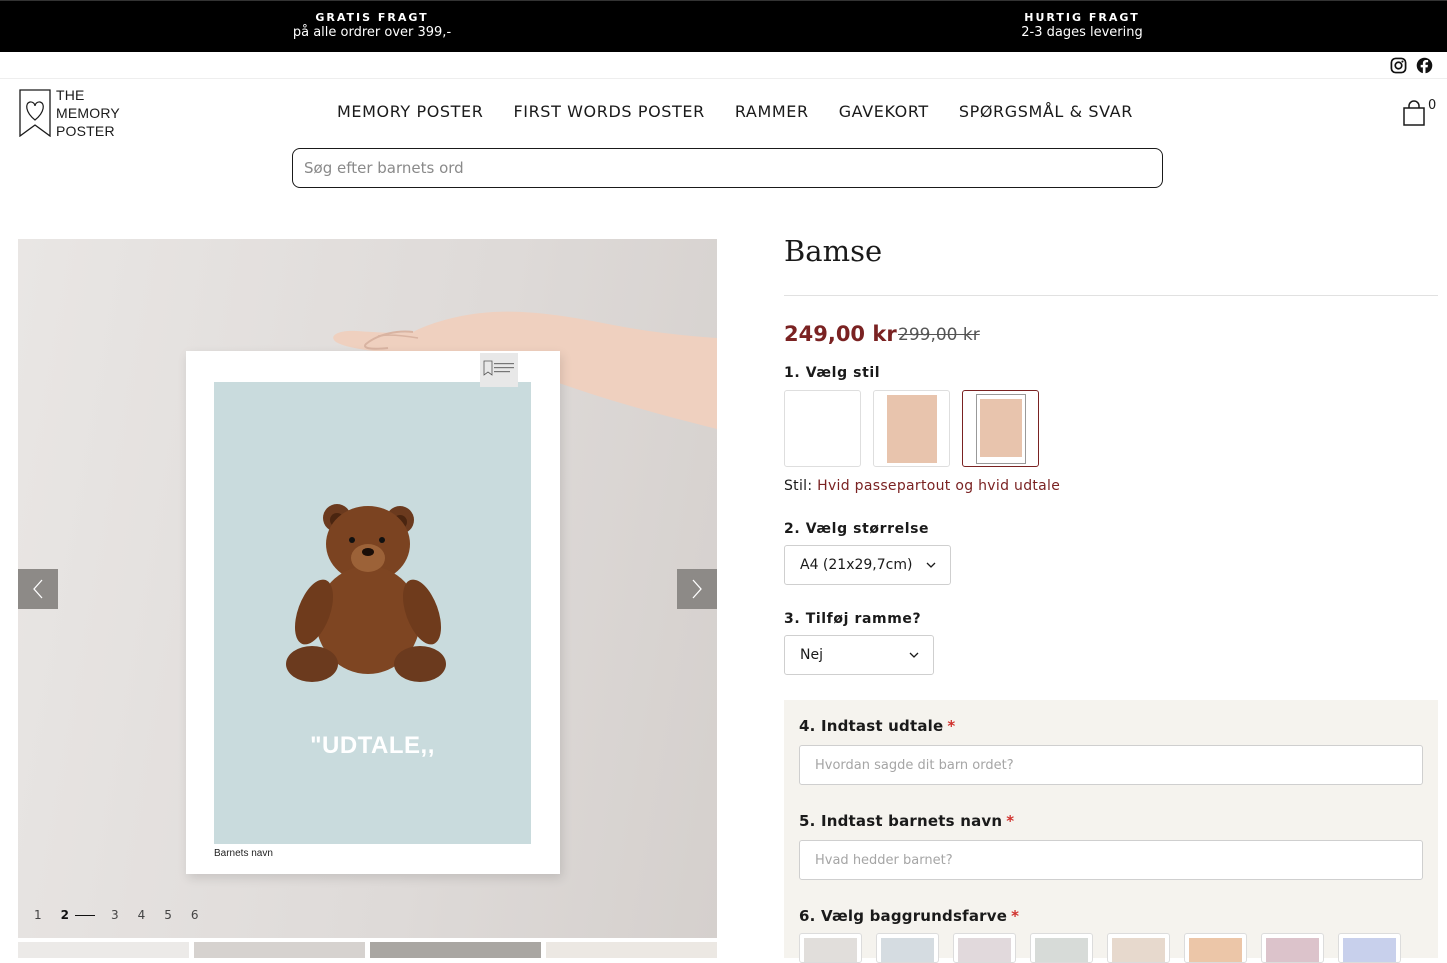 Image resolution: width=1447 pixels, height=963 pixels. What do you see at coordinates (85, 915) in the screenshot?
I see `pager-active-indicator` at bounding box center [85, 915].